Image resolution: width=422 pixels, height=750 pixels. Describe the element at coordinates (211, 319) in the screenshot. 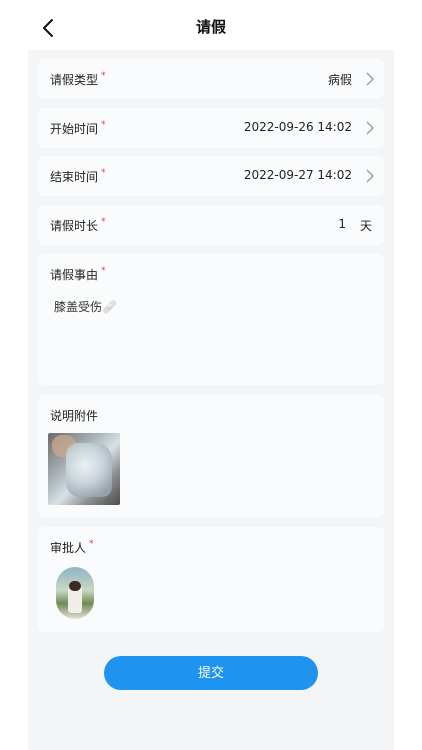

I see `reason-card: 请假事由 * 膝盖受伤🩹` at that location.